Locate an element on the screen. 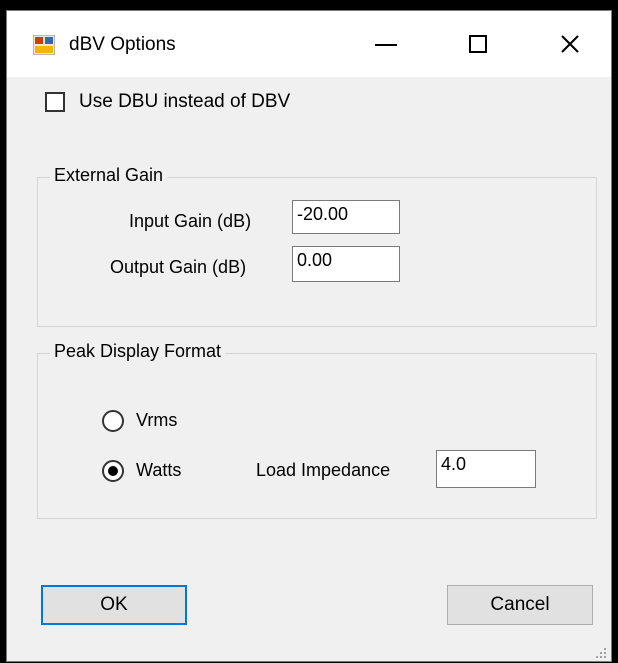  input-gain-label: Input Gain (dB) is located at coordinates (190, 221).